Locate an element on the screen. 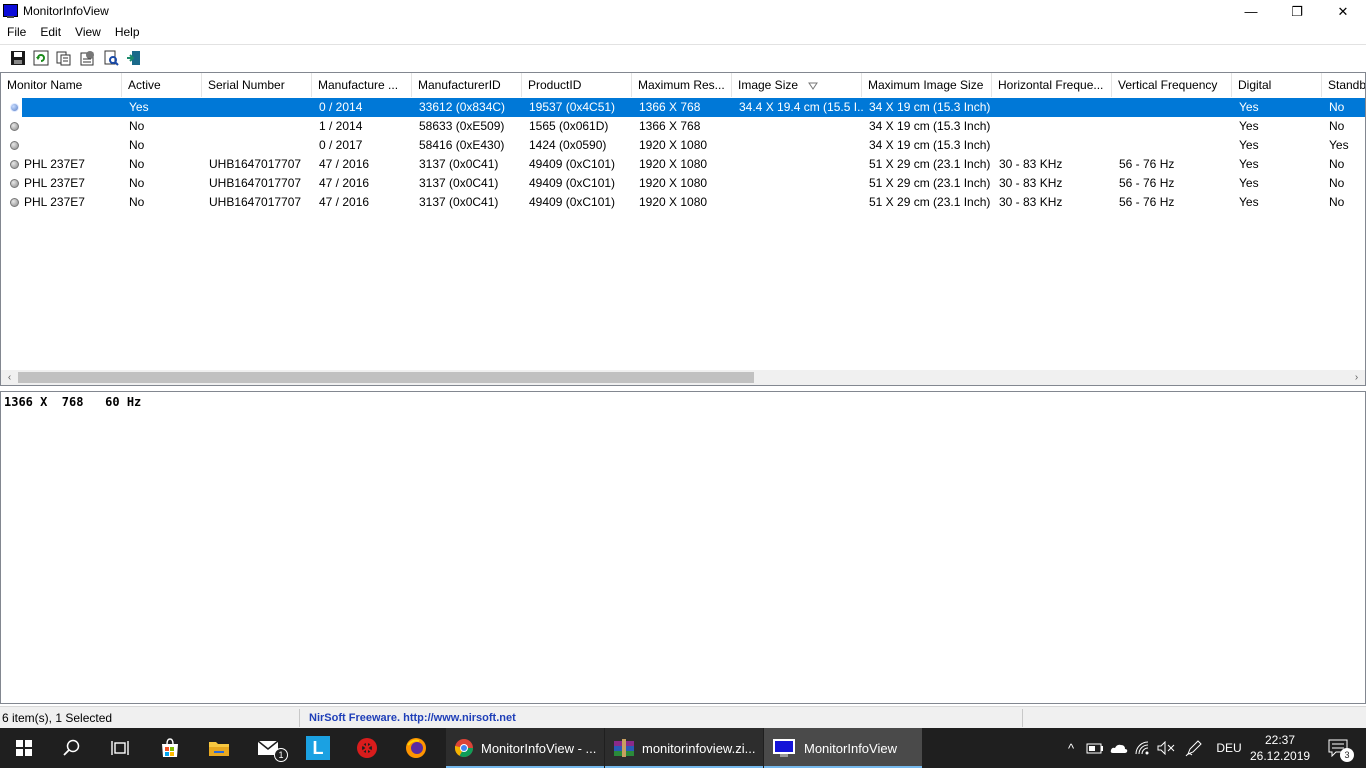 The image size is (1366, 768). file-explorer-button is located at coordinates (219, 748).